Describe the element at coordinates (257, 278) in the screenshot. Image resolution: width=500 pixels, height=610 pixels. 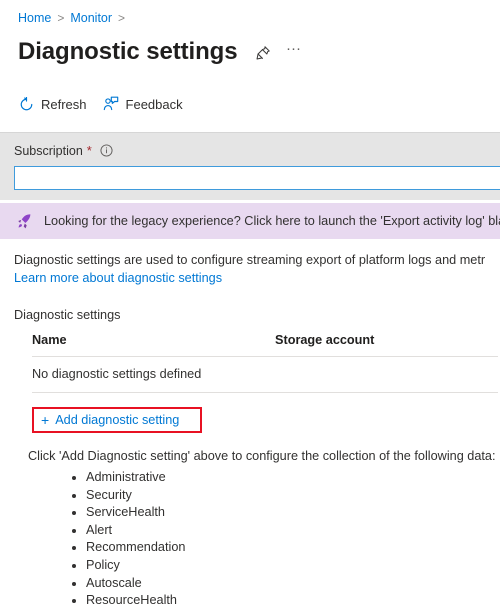
I see `learn-more-link: Learn more about diagnostic settings` at that location.